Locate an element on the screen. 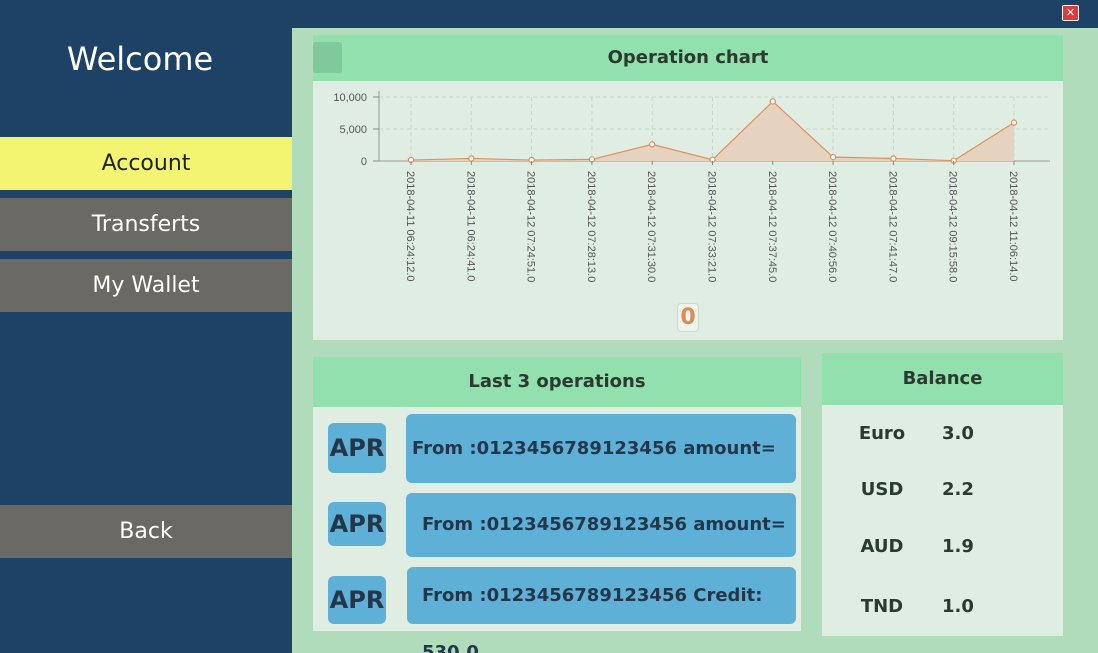  operation-item: From :0123456789123456 Credit: 530.0 is located at coordinates (601, 610).